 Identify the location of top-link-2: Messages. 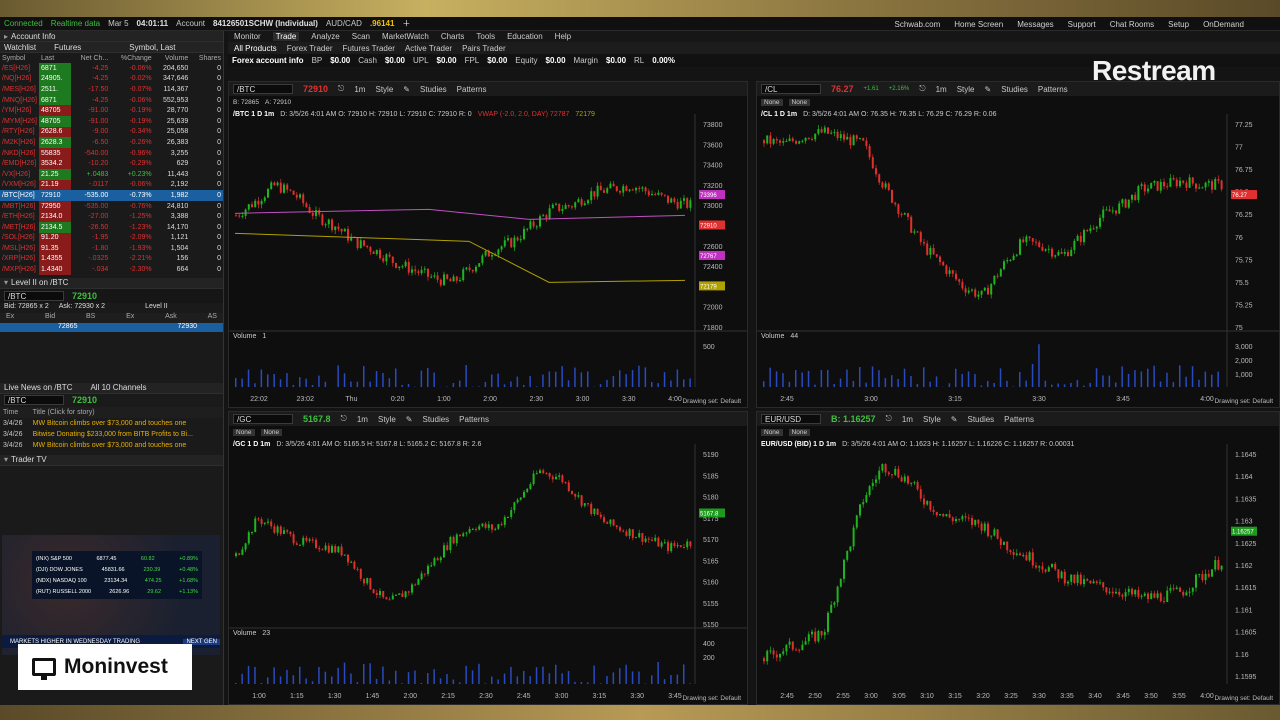
(1035, 24).